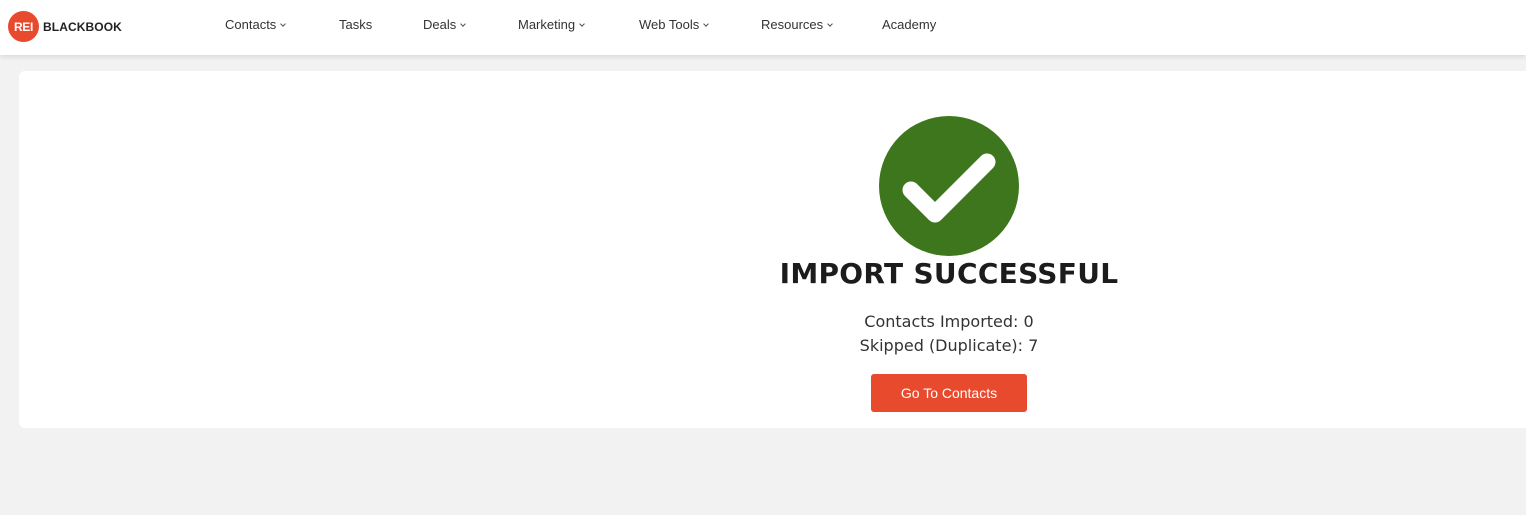 This screenshot has width=1526, height=515. I want to click on nav-item-resources: Resources, so click(797, 24).